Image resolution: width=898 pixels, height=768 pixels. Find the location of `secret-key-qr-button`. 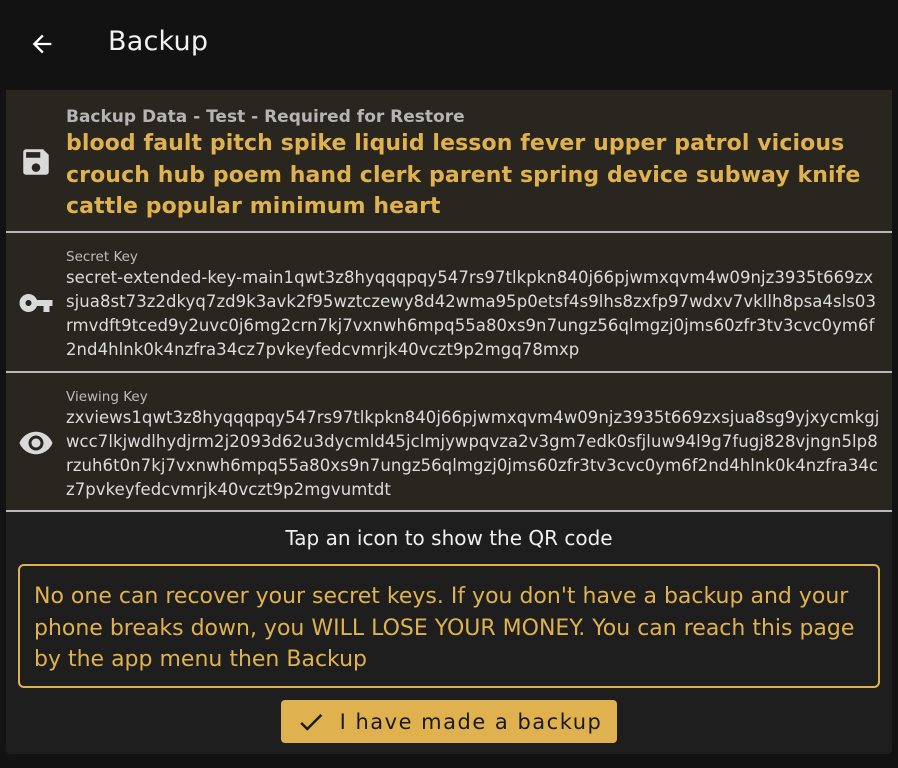

secret-key-qr-button is located at coordinates (36, 303).